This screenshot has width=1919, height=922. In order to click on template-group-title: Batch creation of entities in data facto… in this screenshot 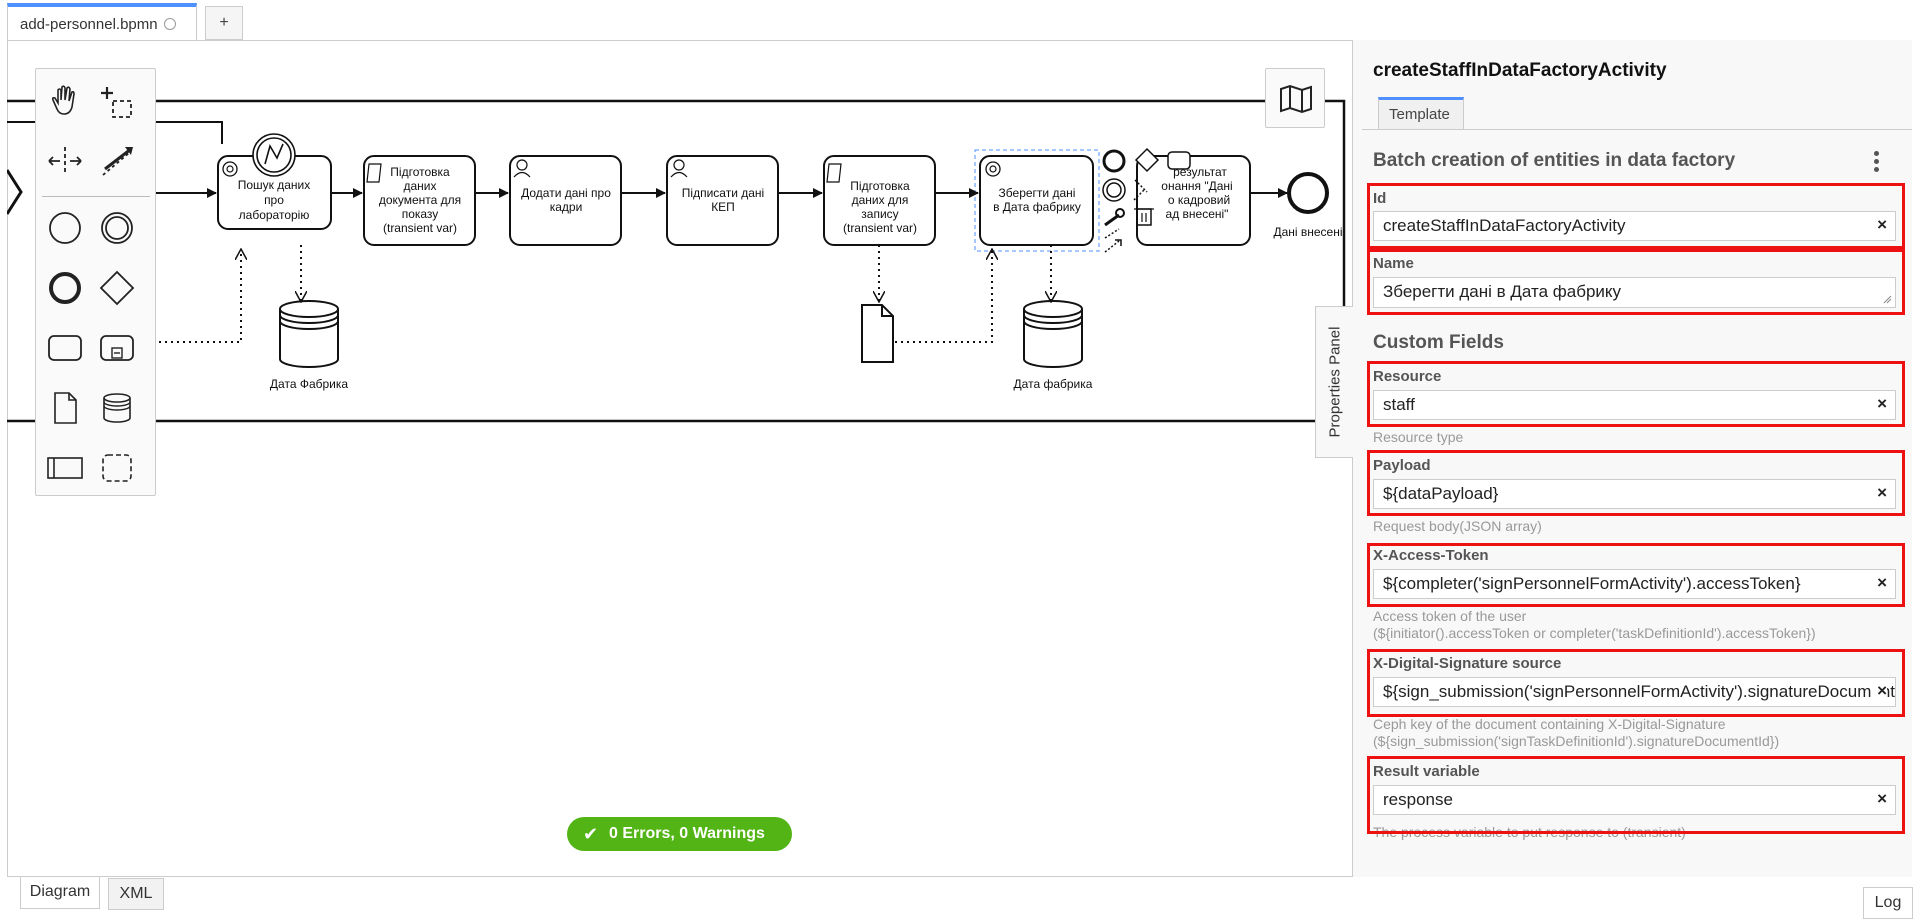, I will do `click(1554, 160)`.